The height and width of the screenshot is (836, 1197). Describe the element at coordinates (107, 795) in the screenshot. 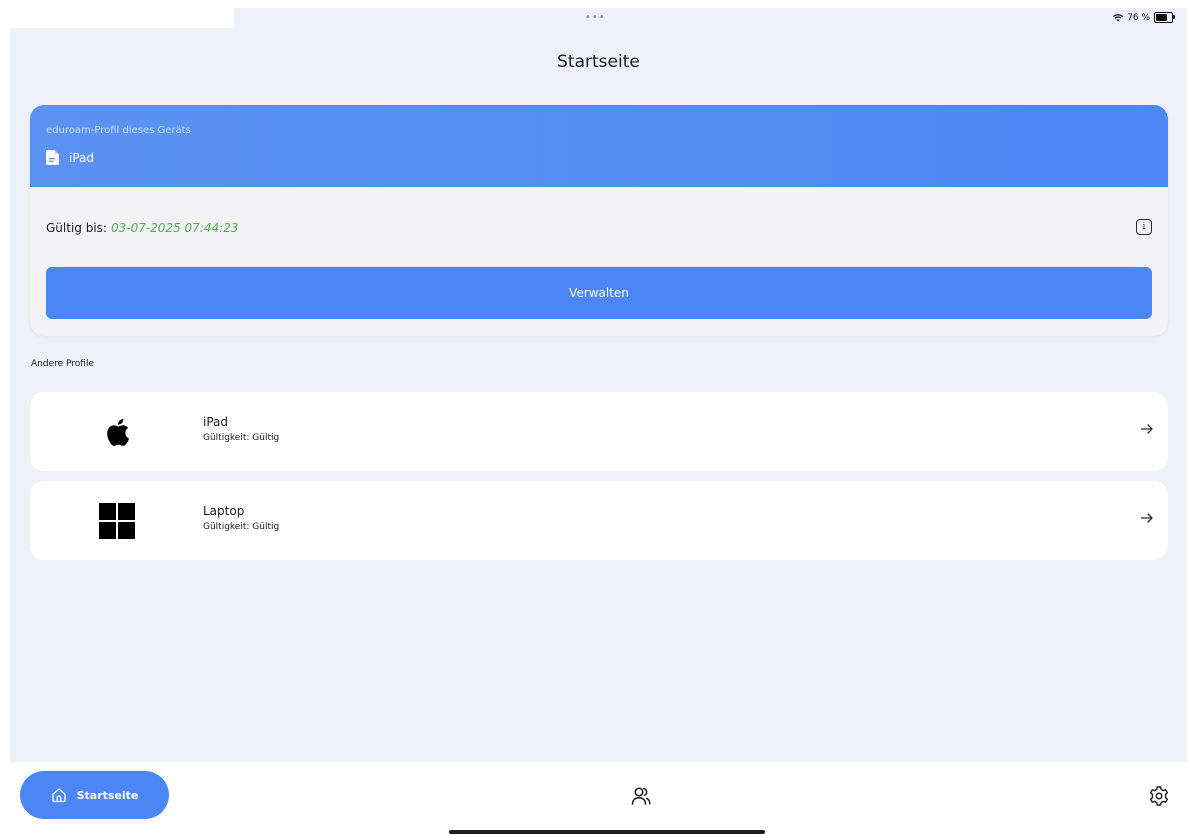

I see `tab-home-label: Startseite` at that location.